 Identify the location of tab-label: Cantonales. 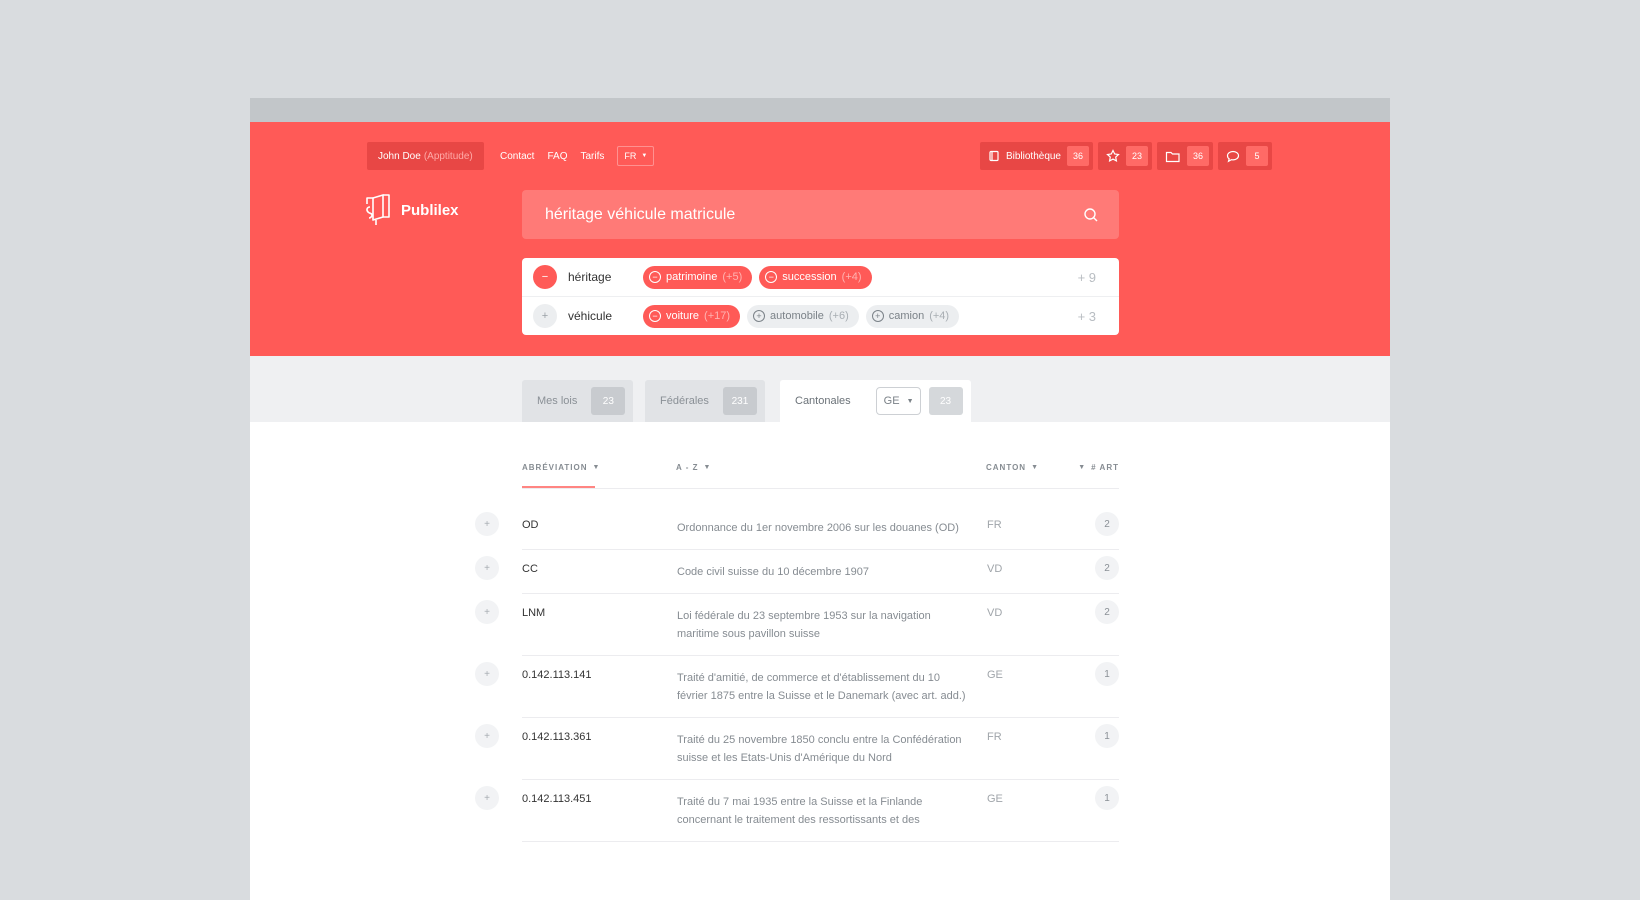
(823, 401).